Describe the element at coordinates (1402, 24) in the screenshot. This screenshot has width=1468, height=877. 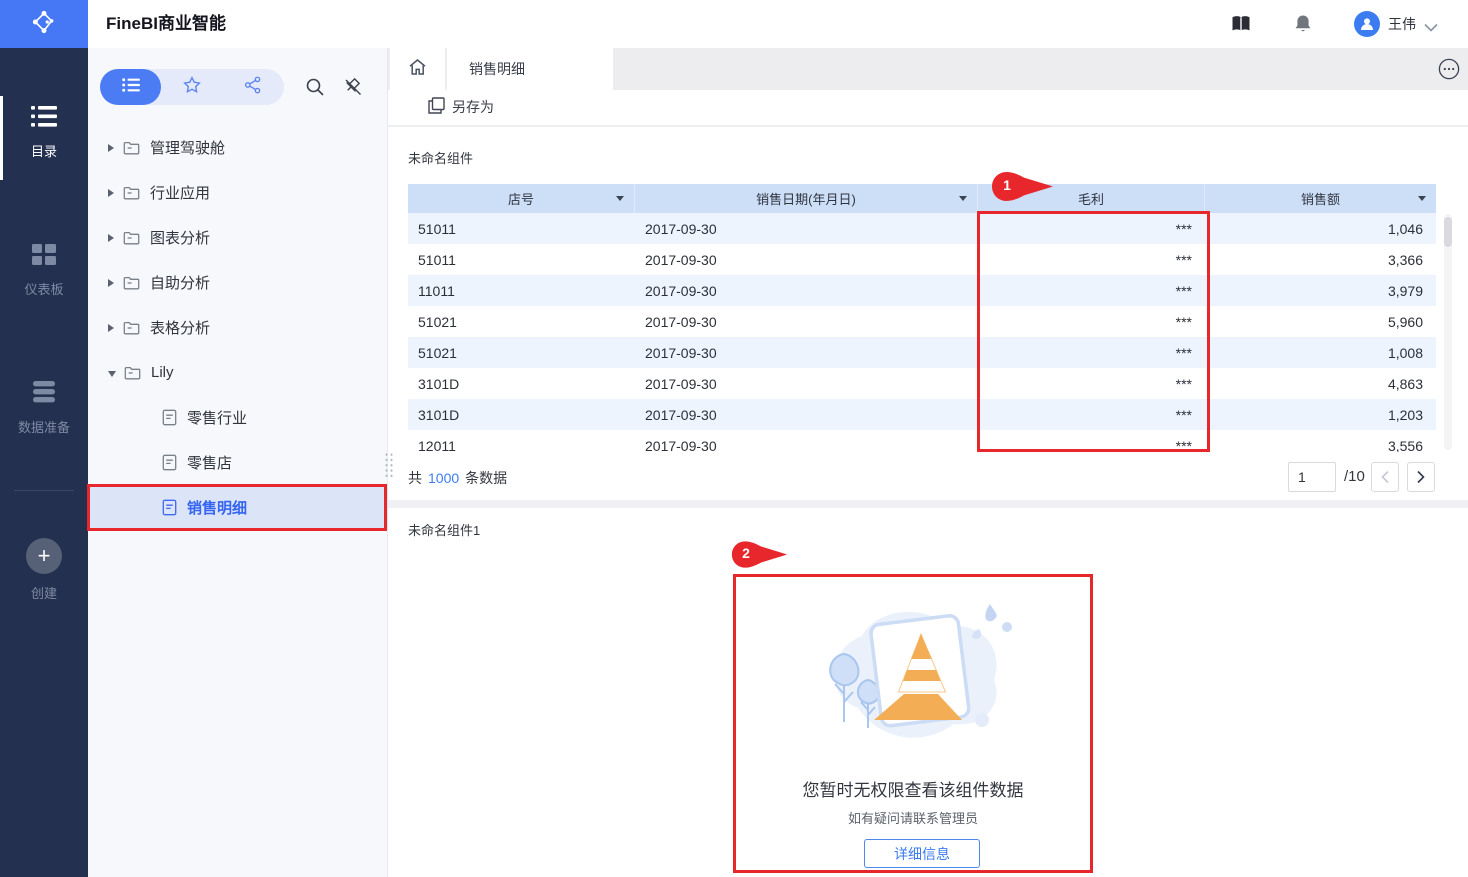
I see `user-name: 王伟` at that location.